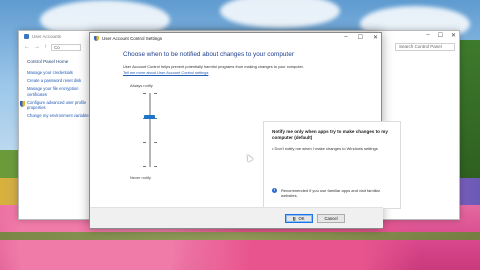  I want to click on mouse-cursor-icon, so click(249, 157).